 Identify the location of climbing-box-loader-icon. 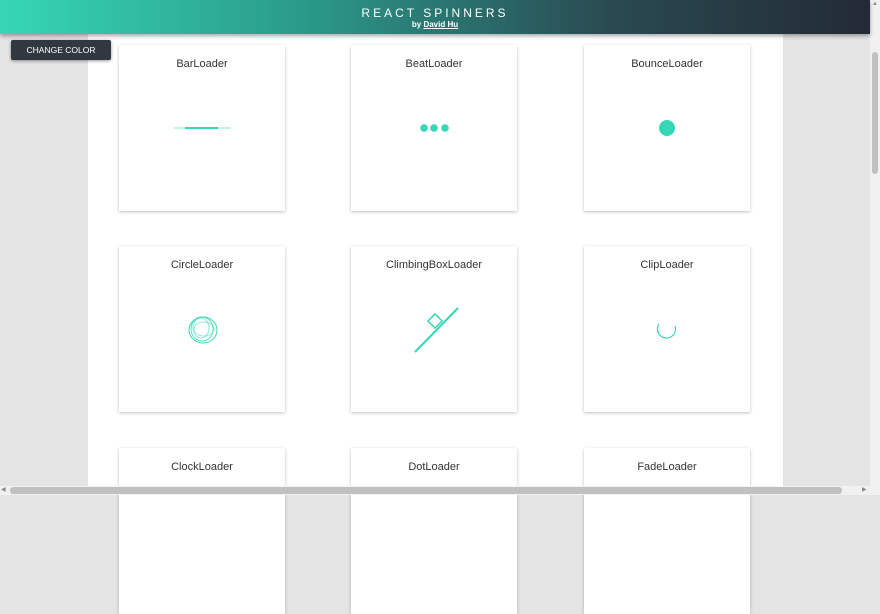
(436, 330).